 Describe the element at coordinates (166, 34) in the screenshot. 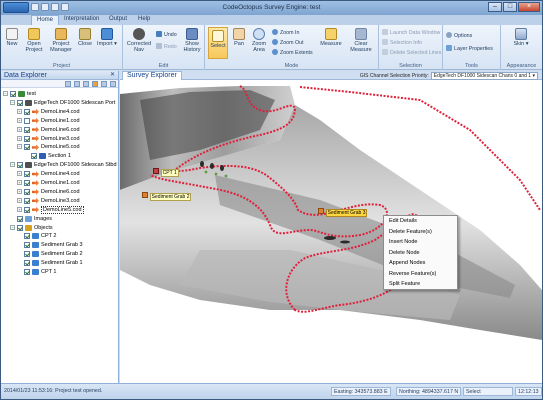

I see `undo-button: Undo` at that location.